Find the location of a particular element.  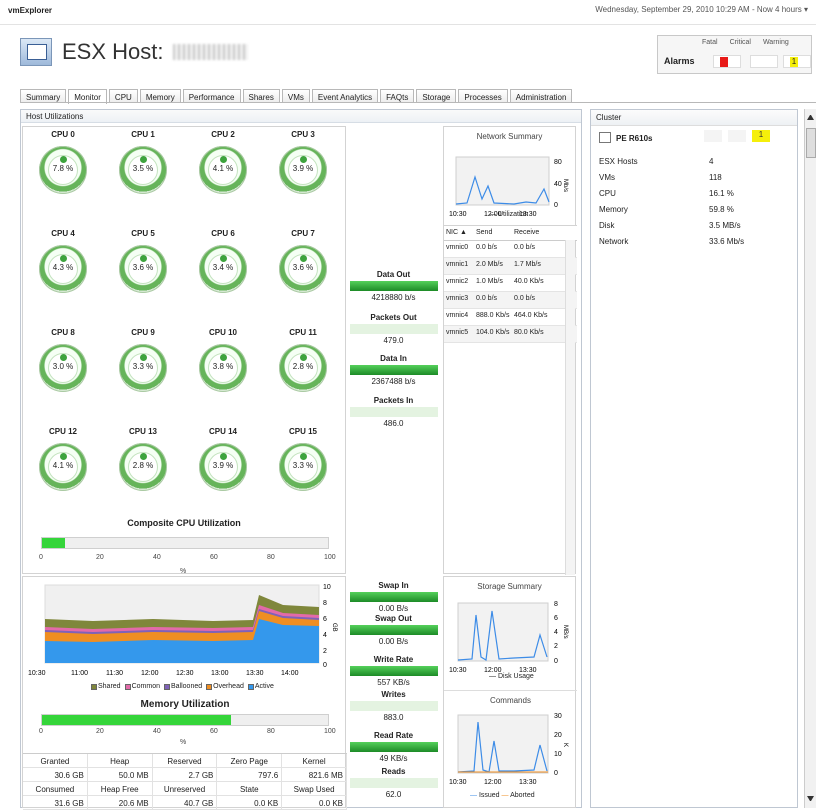

commands-chart: 30 20 10 0 K 10:30 12:00 13:30 is located at coordinates (508, 749).